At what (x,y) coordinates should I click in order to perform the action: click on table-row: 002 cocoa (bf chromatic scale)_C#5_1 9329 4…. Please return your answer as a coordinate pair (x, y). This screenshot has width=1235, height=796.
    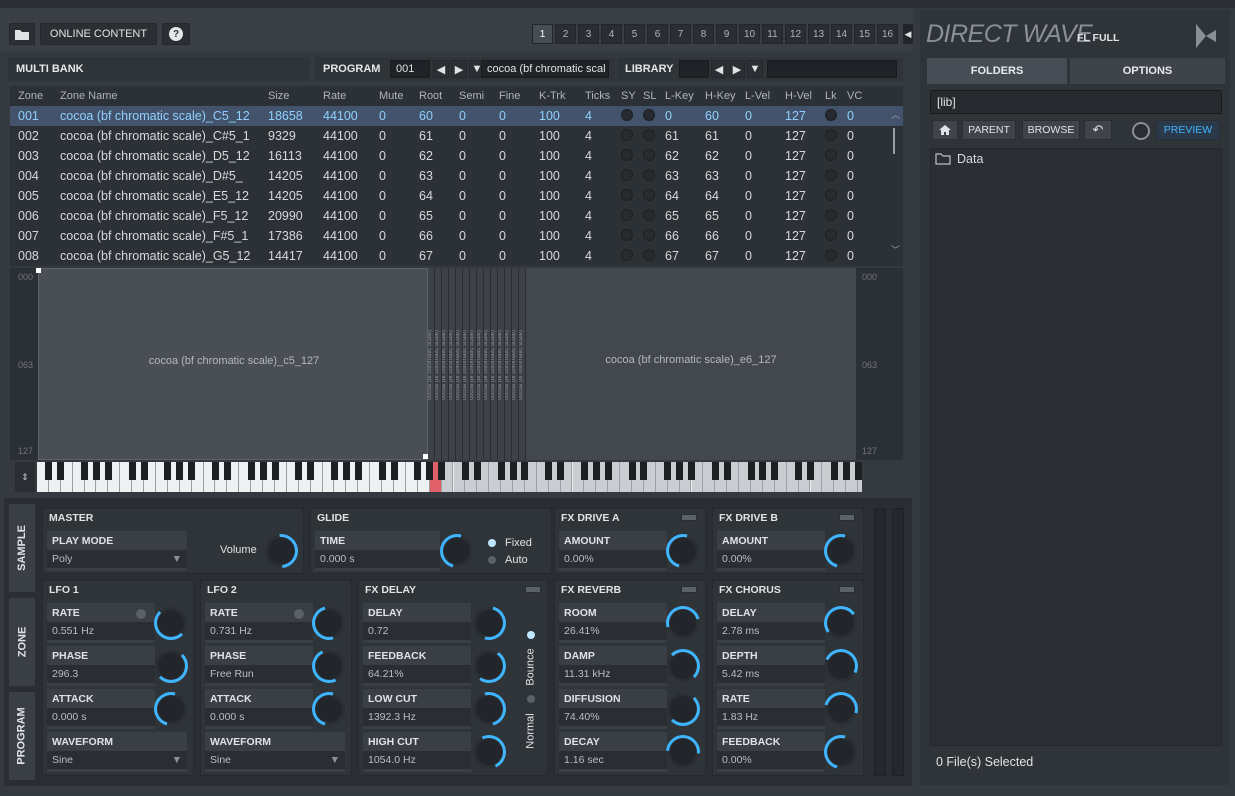
    Looking at the image, I should click on (456, 136).